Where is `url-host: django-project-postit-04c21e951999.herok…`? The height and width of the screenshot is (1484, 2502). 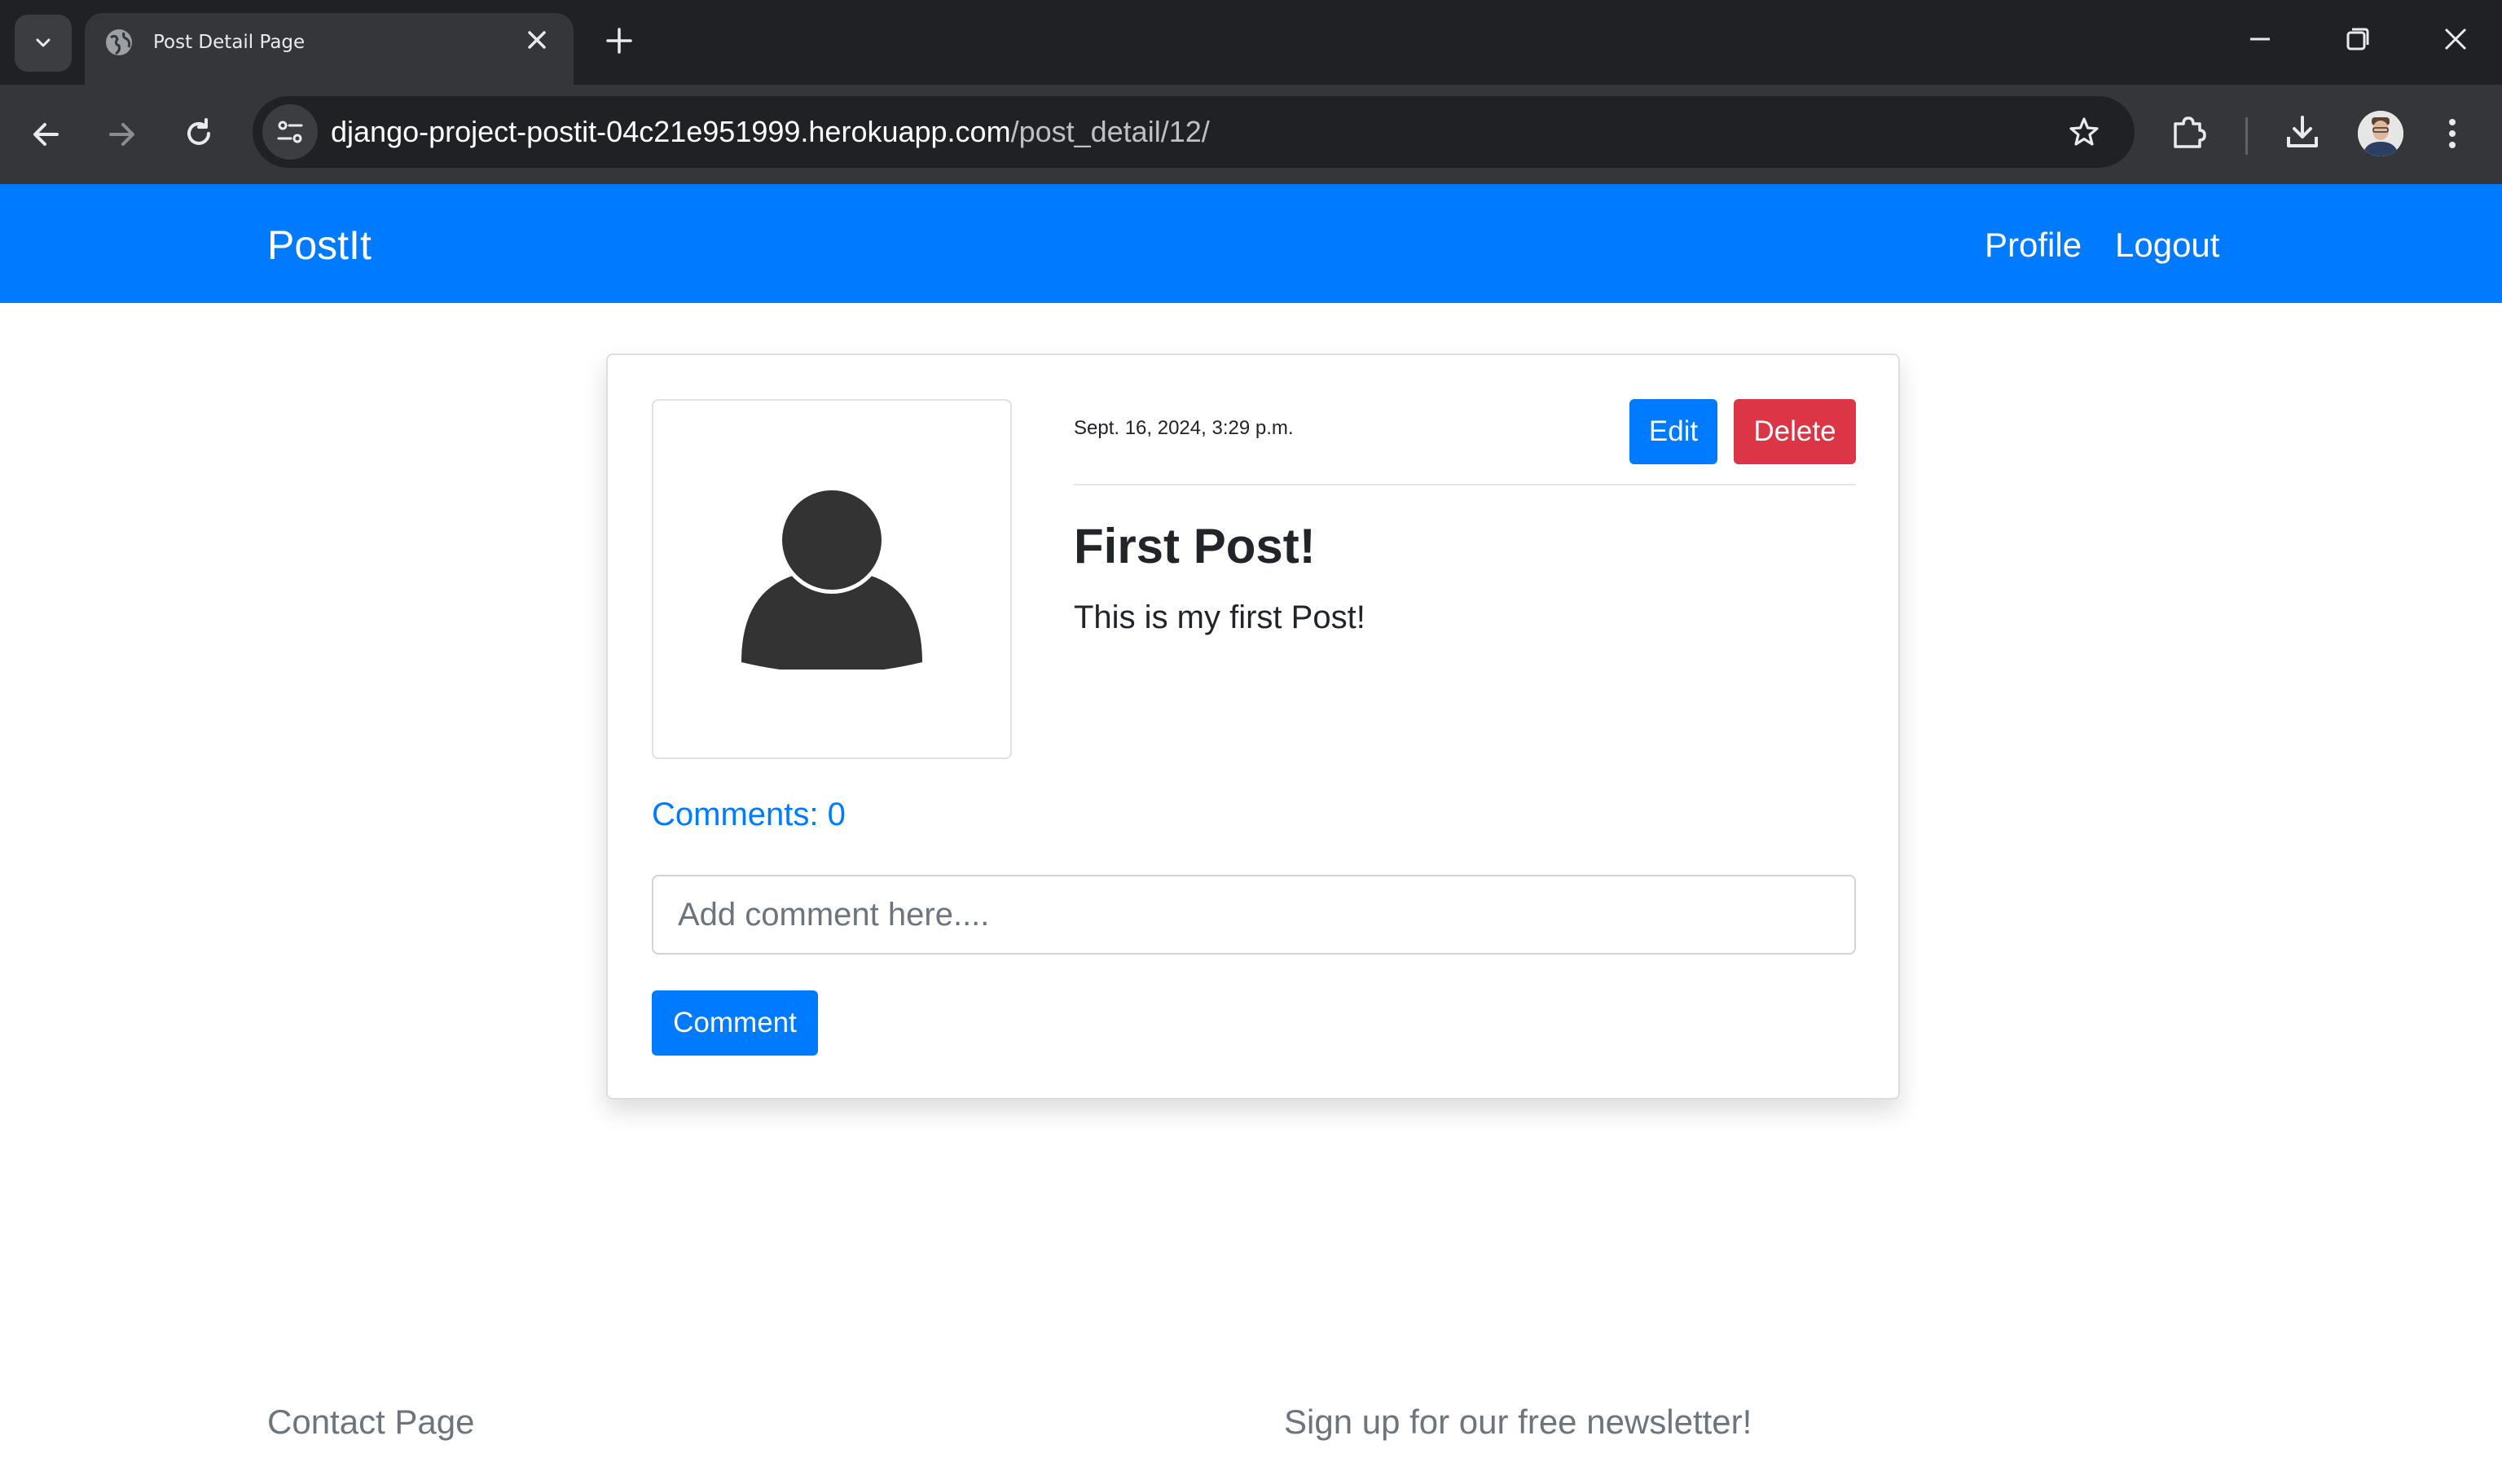
url-host: django-project-postit-04c21e951999.herok… is located at coordinates (671, 131).